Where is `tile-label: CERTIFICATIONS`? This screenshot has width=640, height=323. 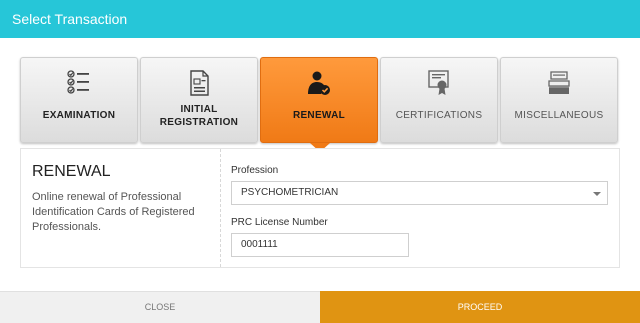 tile-label: CERTIFICATIONS is located at coordinates (439, 115).